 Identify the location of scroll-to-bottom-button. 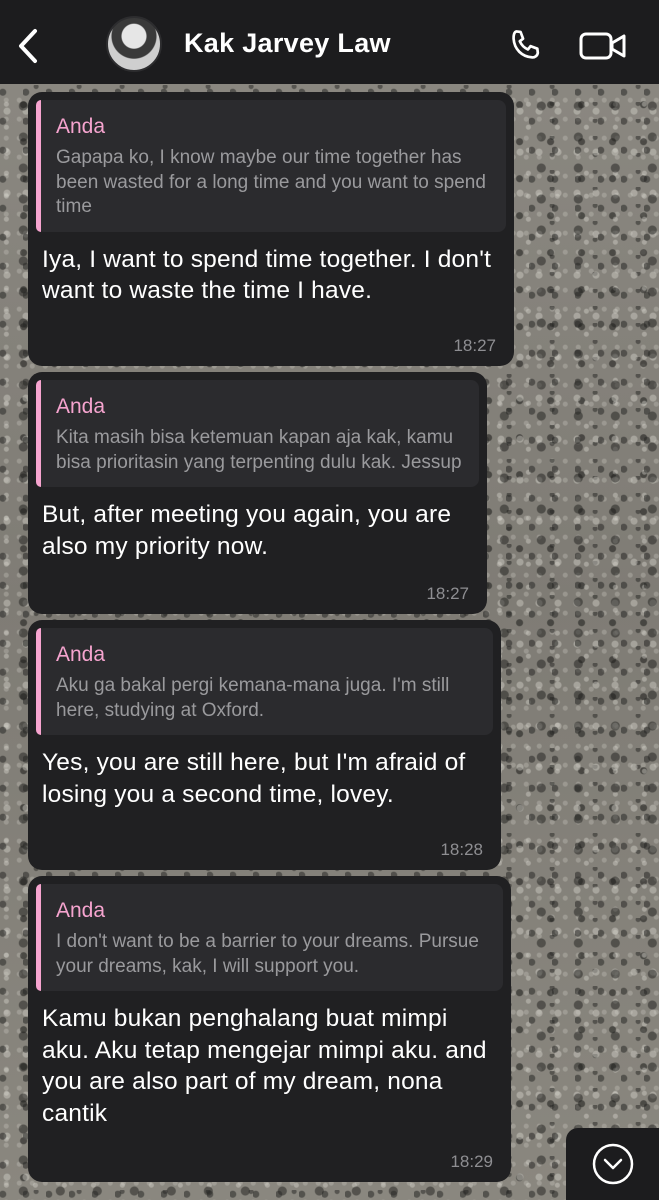
(612, 1164).